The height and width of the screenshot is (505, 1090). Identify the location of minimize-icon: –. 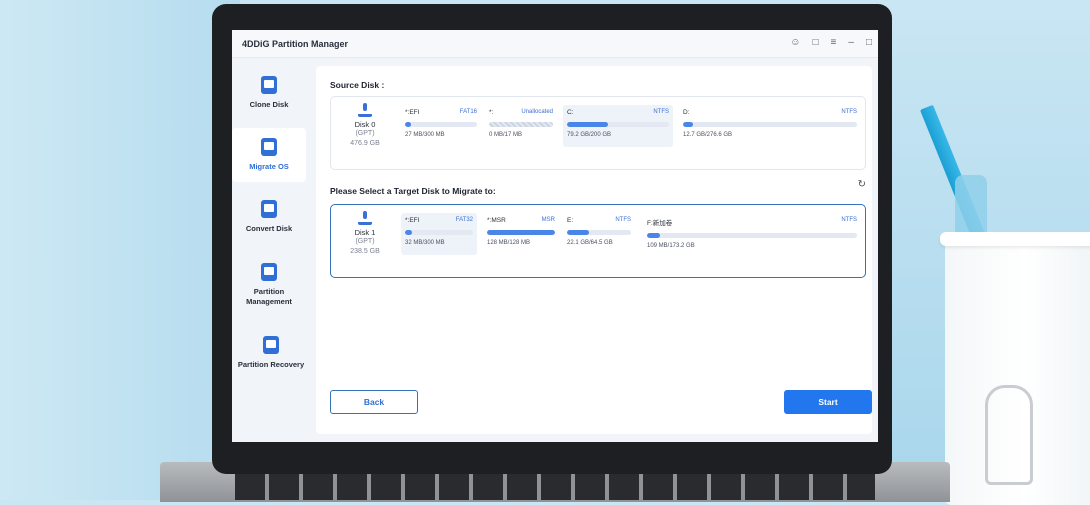
(851, 43).